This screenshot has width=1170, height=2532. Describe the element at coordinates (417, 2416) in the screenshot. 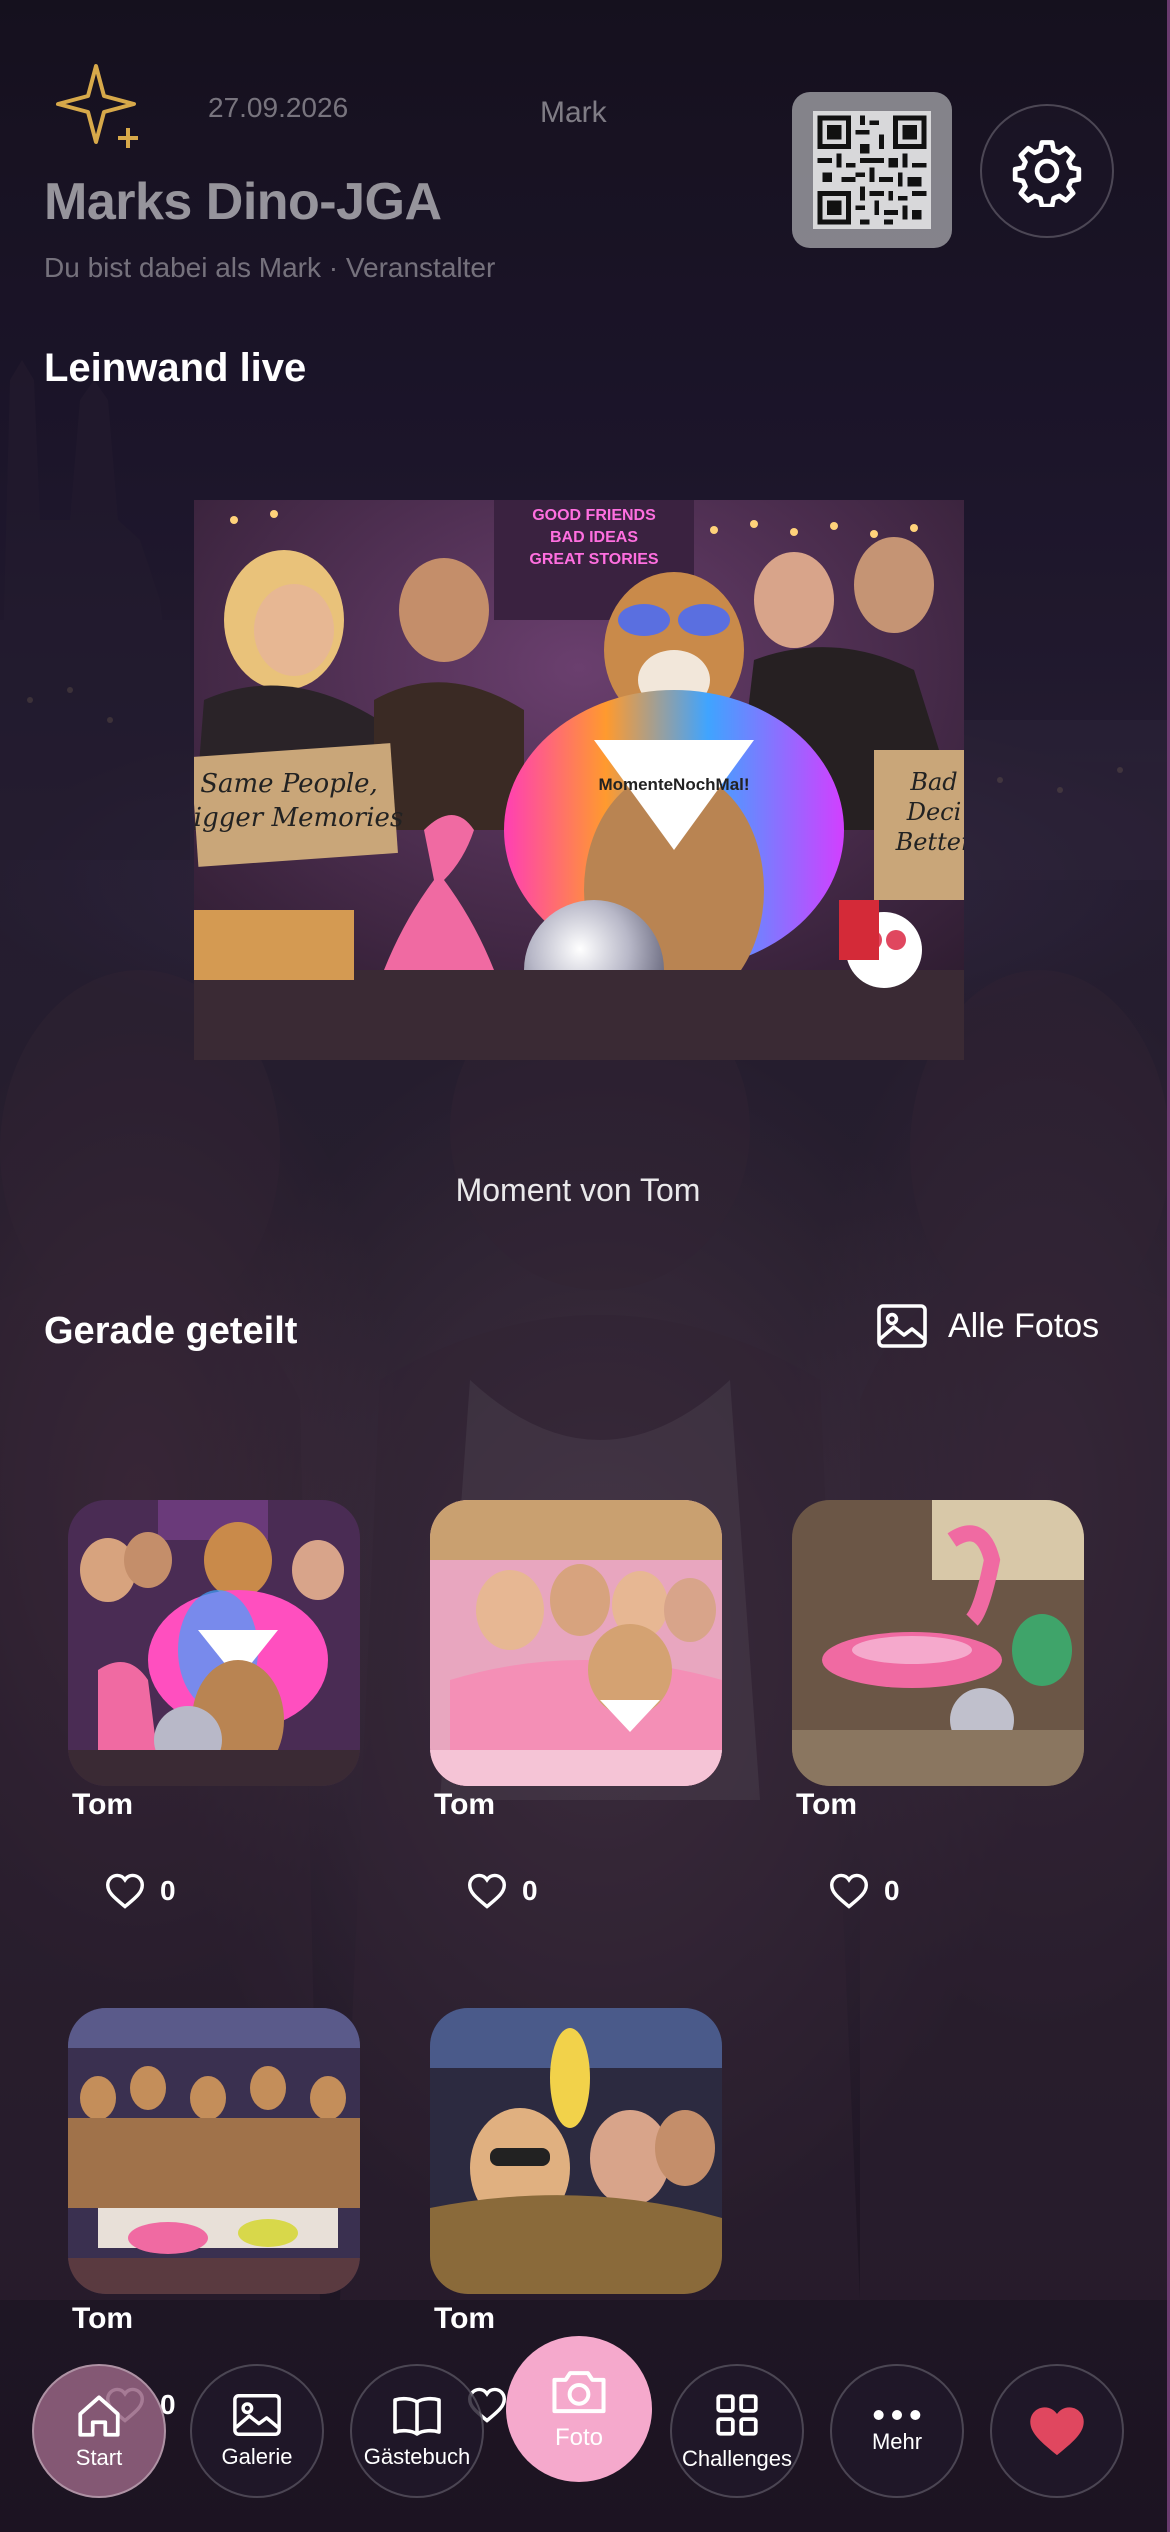

I see `book-icon` at that location.